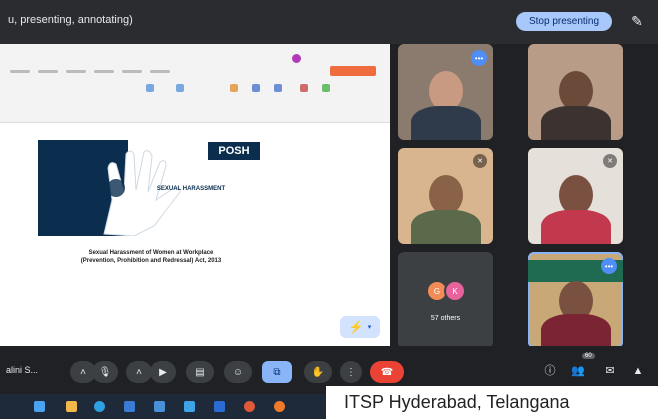 This screenshot has height=419, width=658. What do you see at coordinates (234, 151) in the screenshot?
I see `posh-label: POSH` at bounding box center [234, 151].